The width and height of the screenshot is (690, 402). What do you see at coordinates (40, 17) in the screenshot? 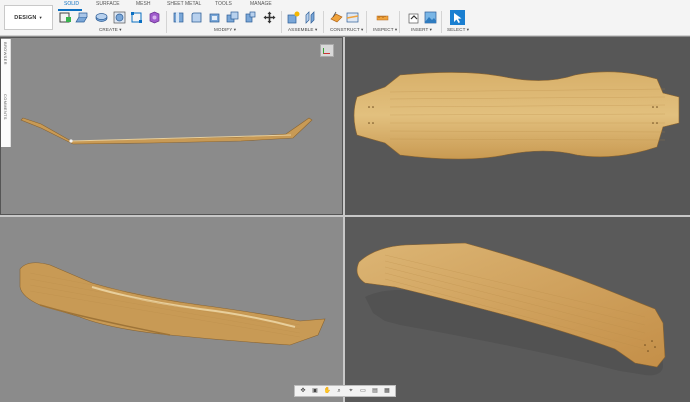
I see `chevron-down-icon: ▼` at bounding box center [40, 17].